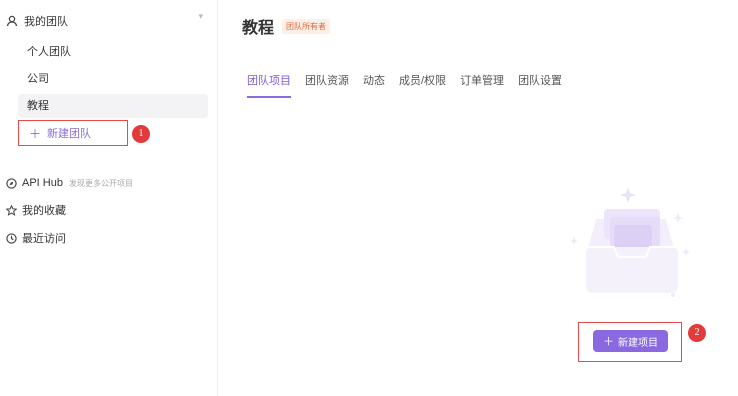 The height and width of the screenshot is (396, 738). Describe the element at coordinates (540, 85) in the screenshot. I see `tab-team-settings: 团队设置` at that location.